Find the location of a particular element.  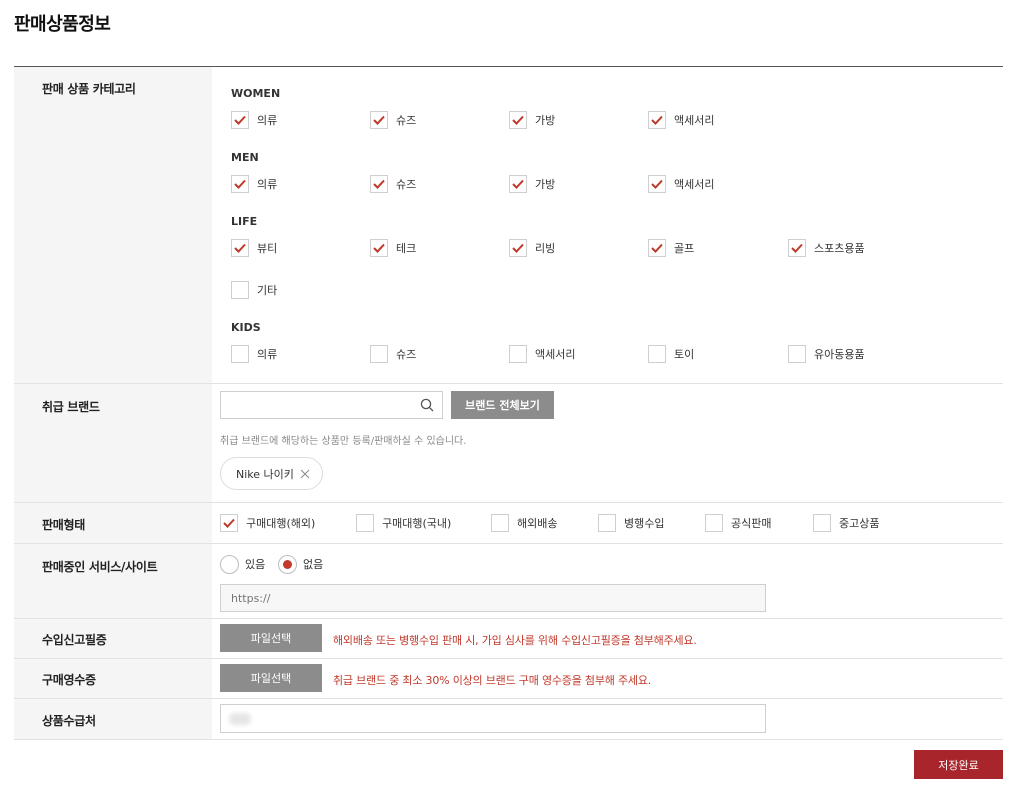

sales-type-content: 구매대행(해외) 구매대행(국내) 해외배송 병행수입 공식판매 중고상품 is located at coordinates (607, 523).